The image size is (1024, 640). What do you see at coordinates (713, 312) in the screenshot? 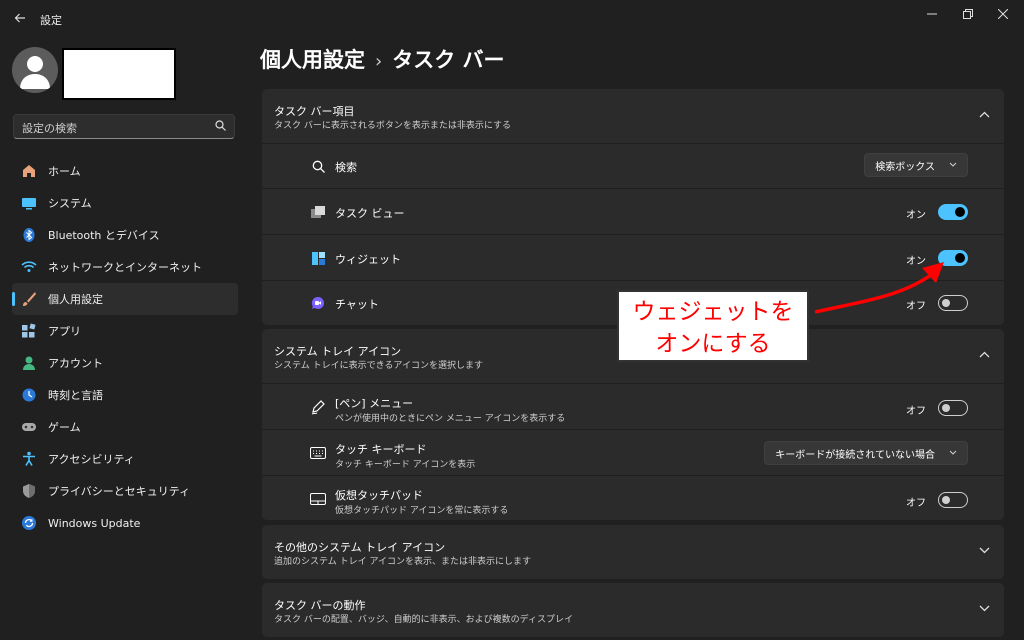
I see `annotation-line-1: ウェジェットを` at bounding box center [713, 312].